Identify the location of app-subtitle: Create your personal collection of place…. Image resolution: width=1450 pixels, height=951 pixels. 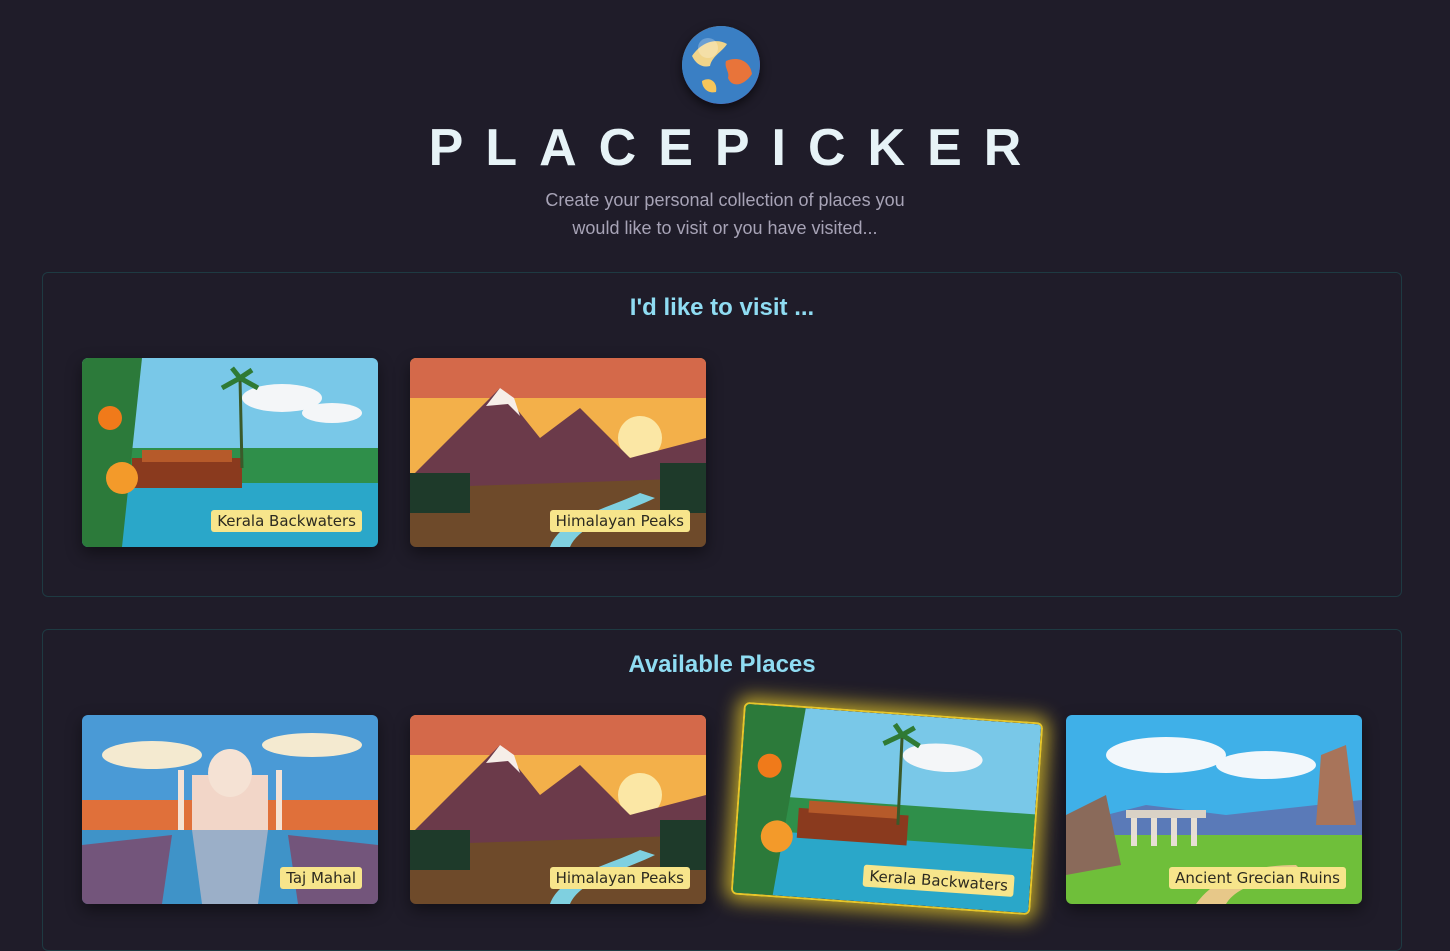
(725, 214).